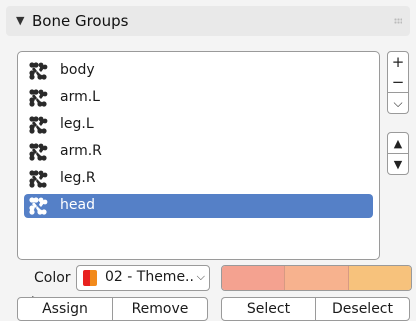 The image size is (416, 321). Describe the element at coordinates (65, 309) in the screenshot. I see `assign-button: Assign` at that location.